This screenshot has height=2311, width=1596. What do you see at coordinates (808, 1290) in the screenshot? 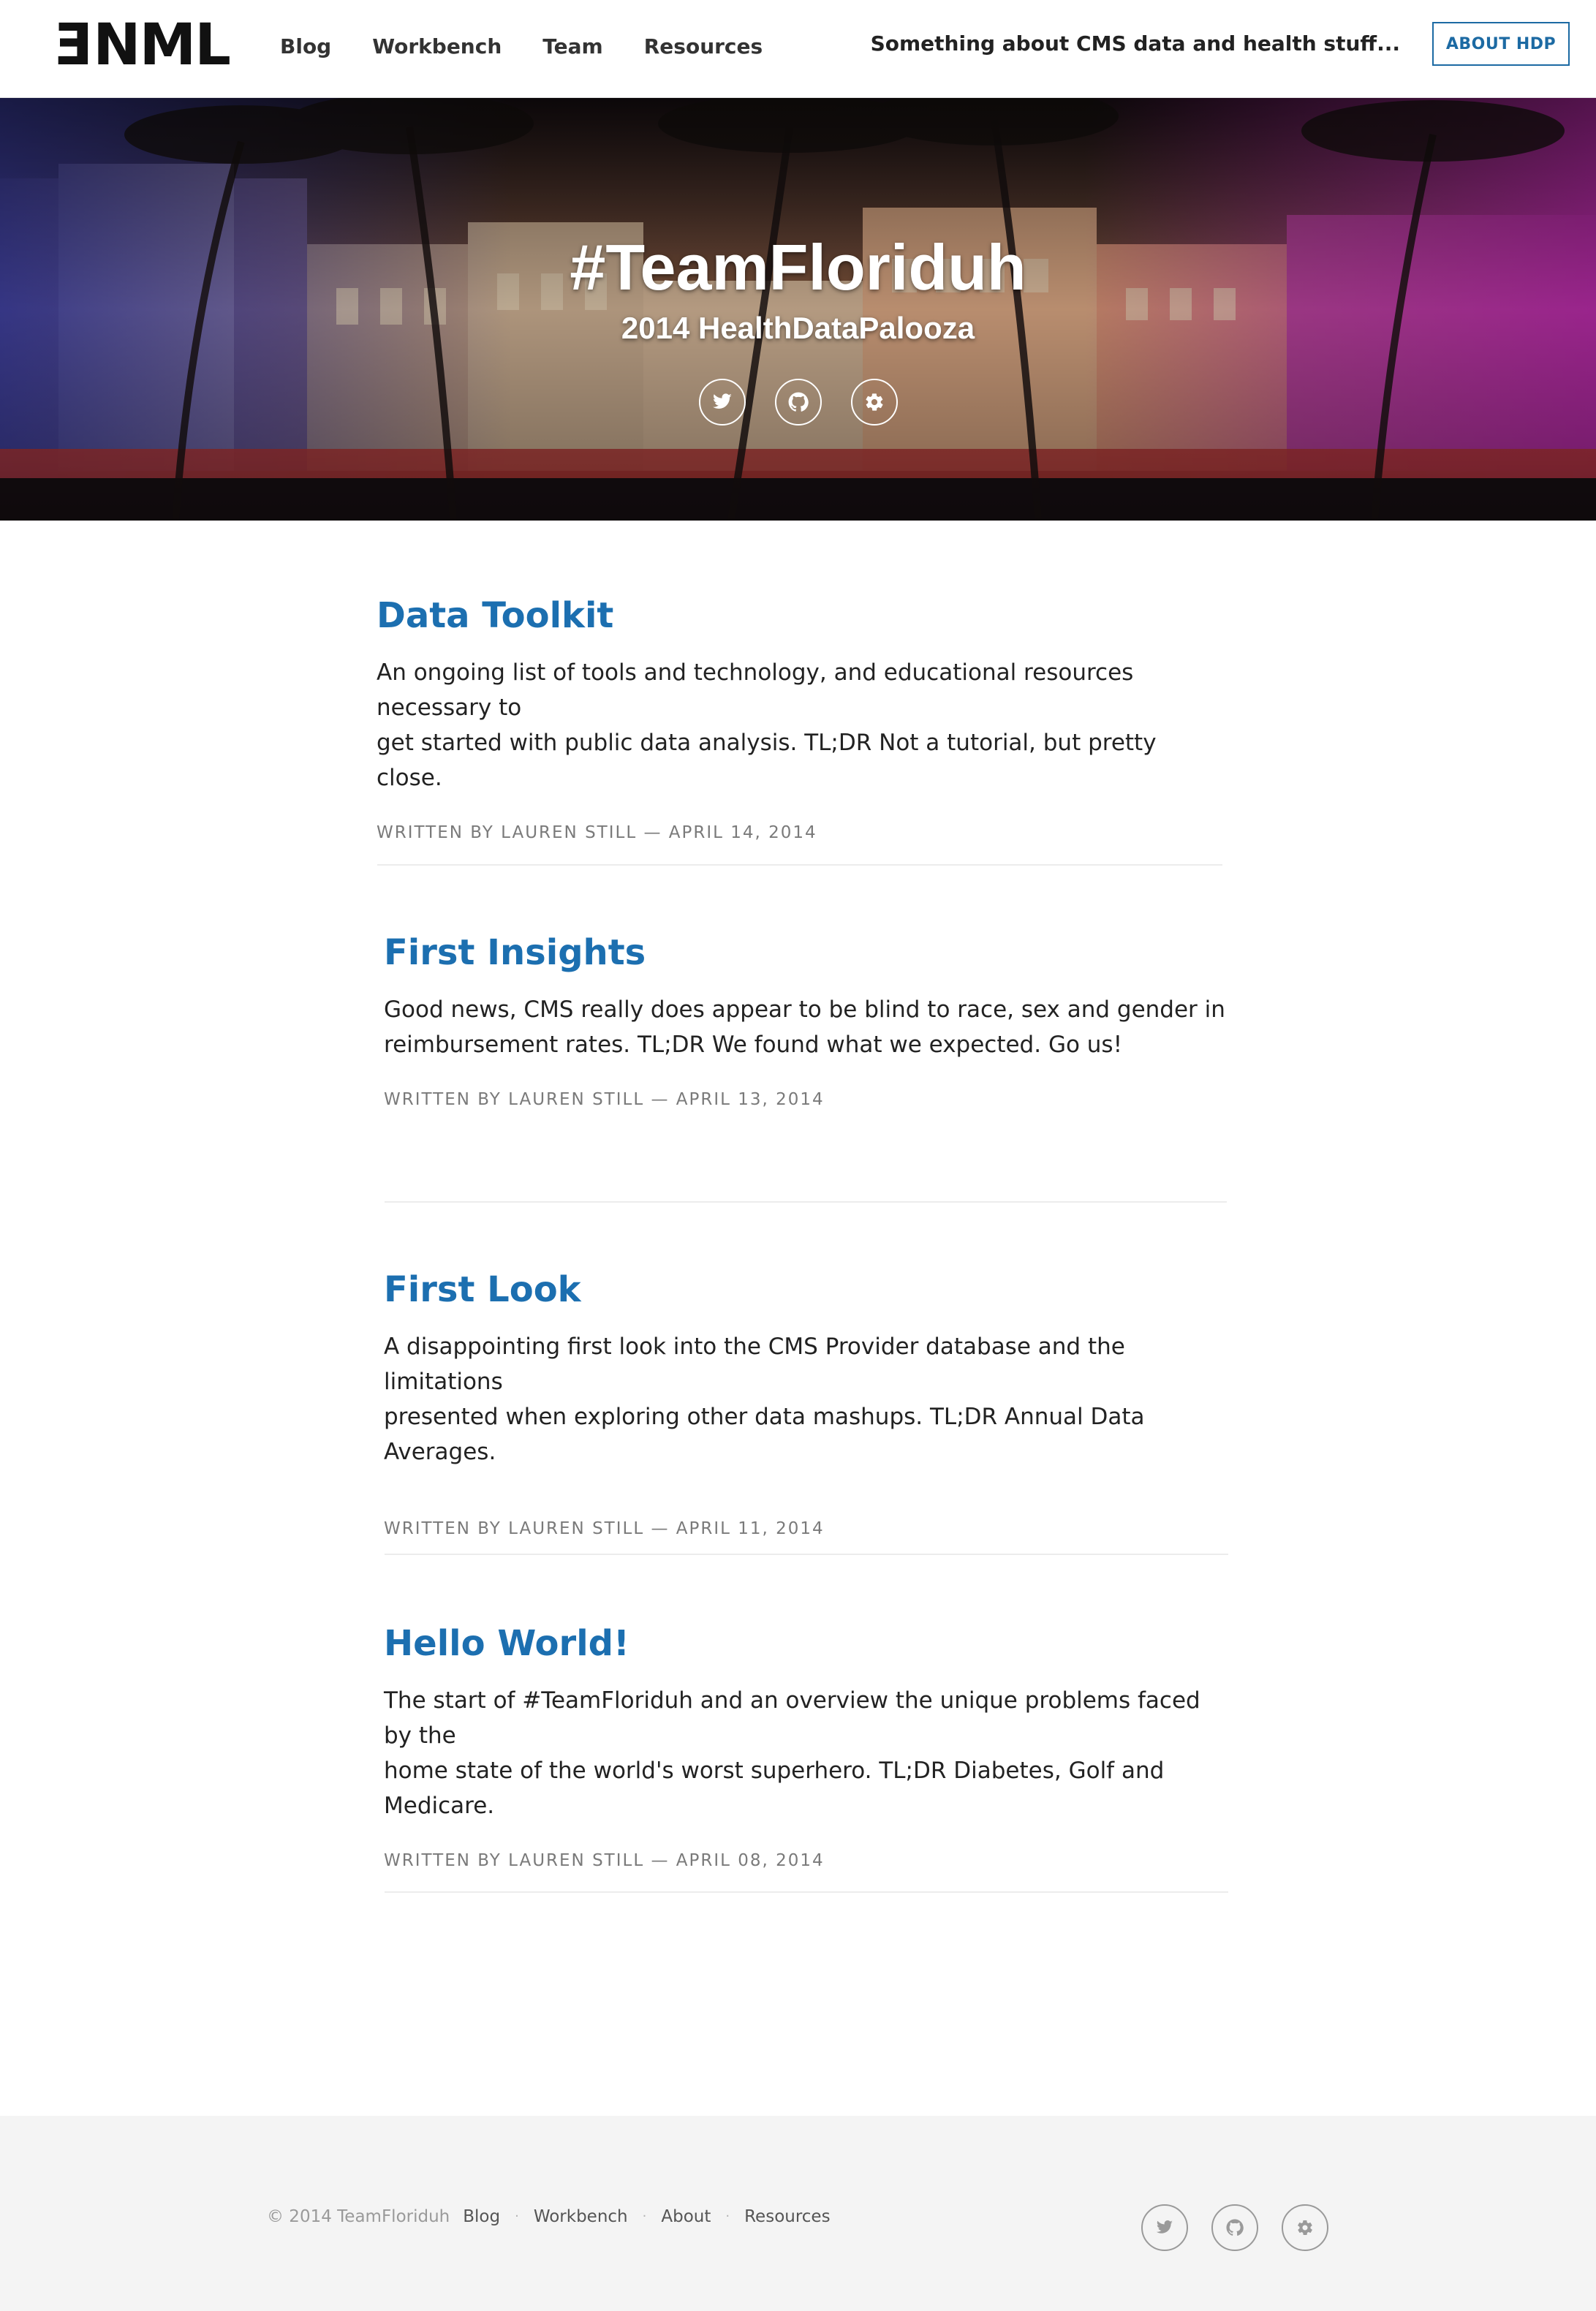
I see `post-title-link: First Look` at bounding box center [808, 1290].